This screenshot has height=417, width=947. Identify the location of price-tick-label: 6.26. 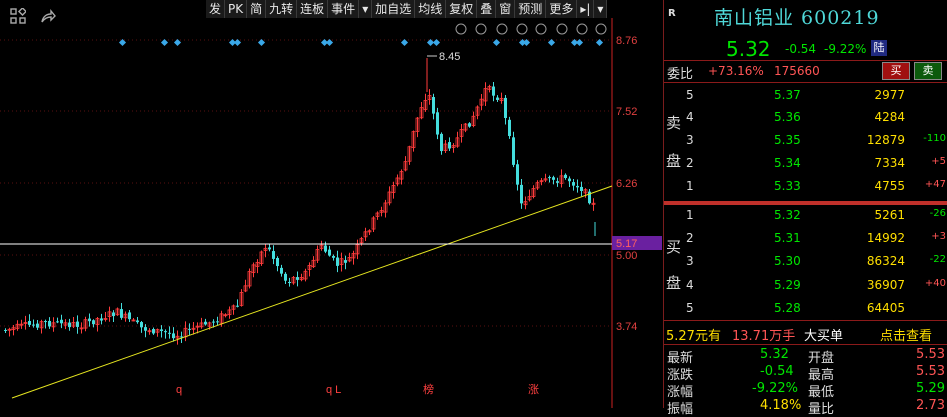
(626, 184).